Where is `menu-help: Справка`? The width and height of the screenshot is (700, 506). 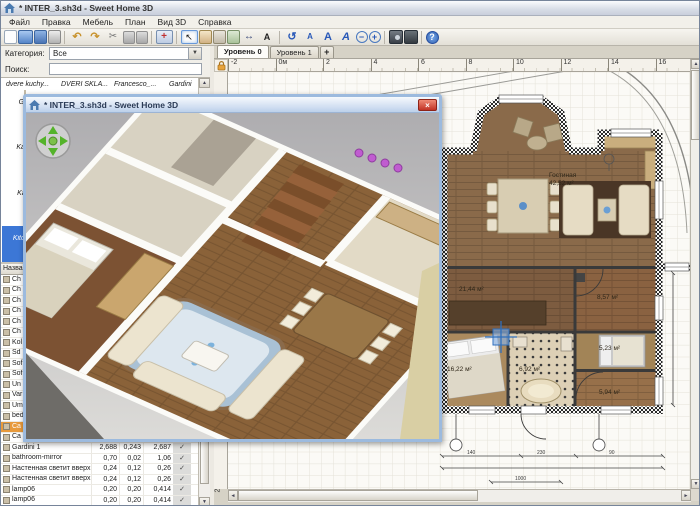 menu-help: Справка is located at coordinates (214, 22).